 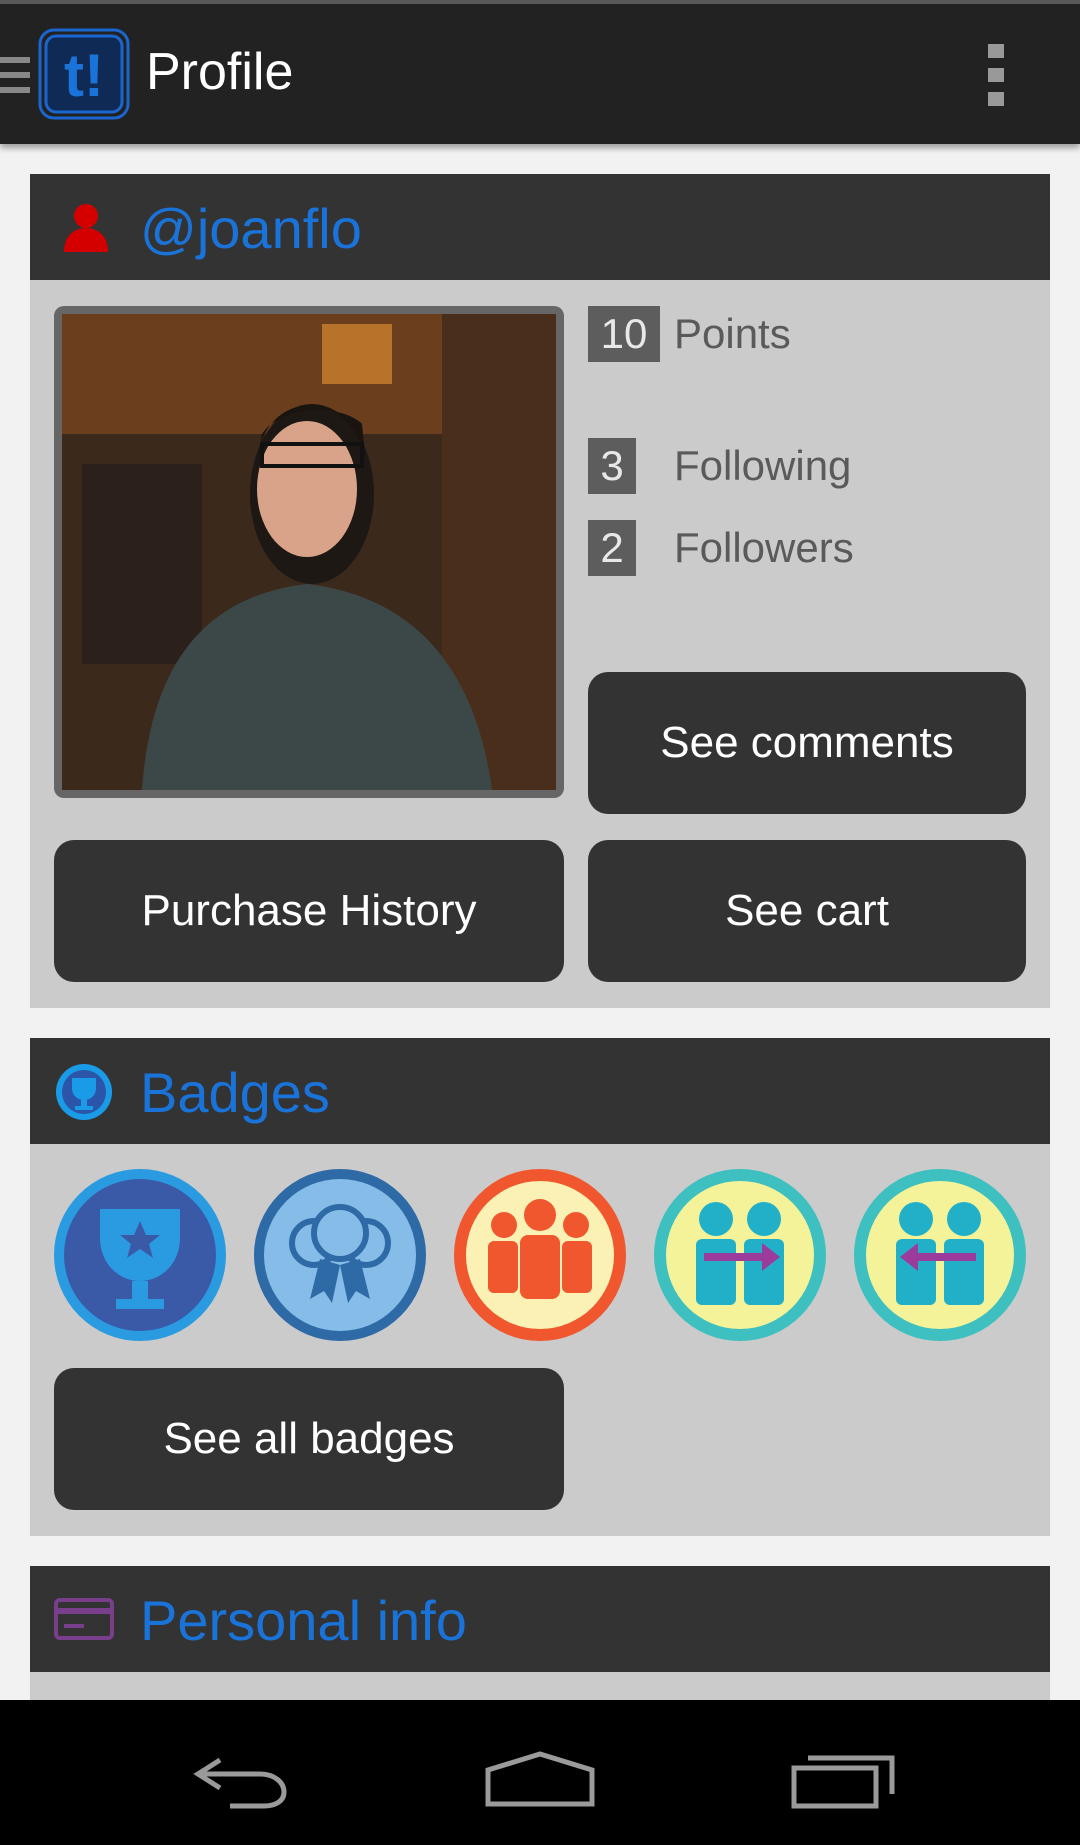 What do you see at coordinates (612, 466) in the screenshot?
I see `following-count: 3` at bounding box center [612, 466].